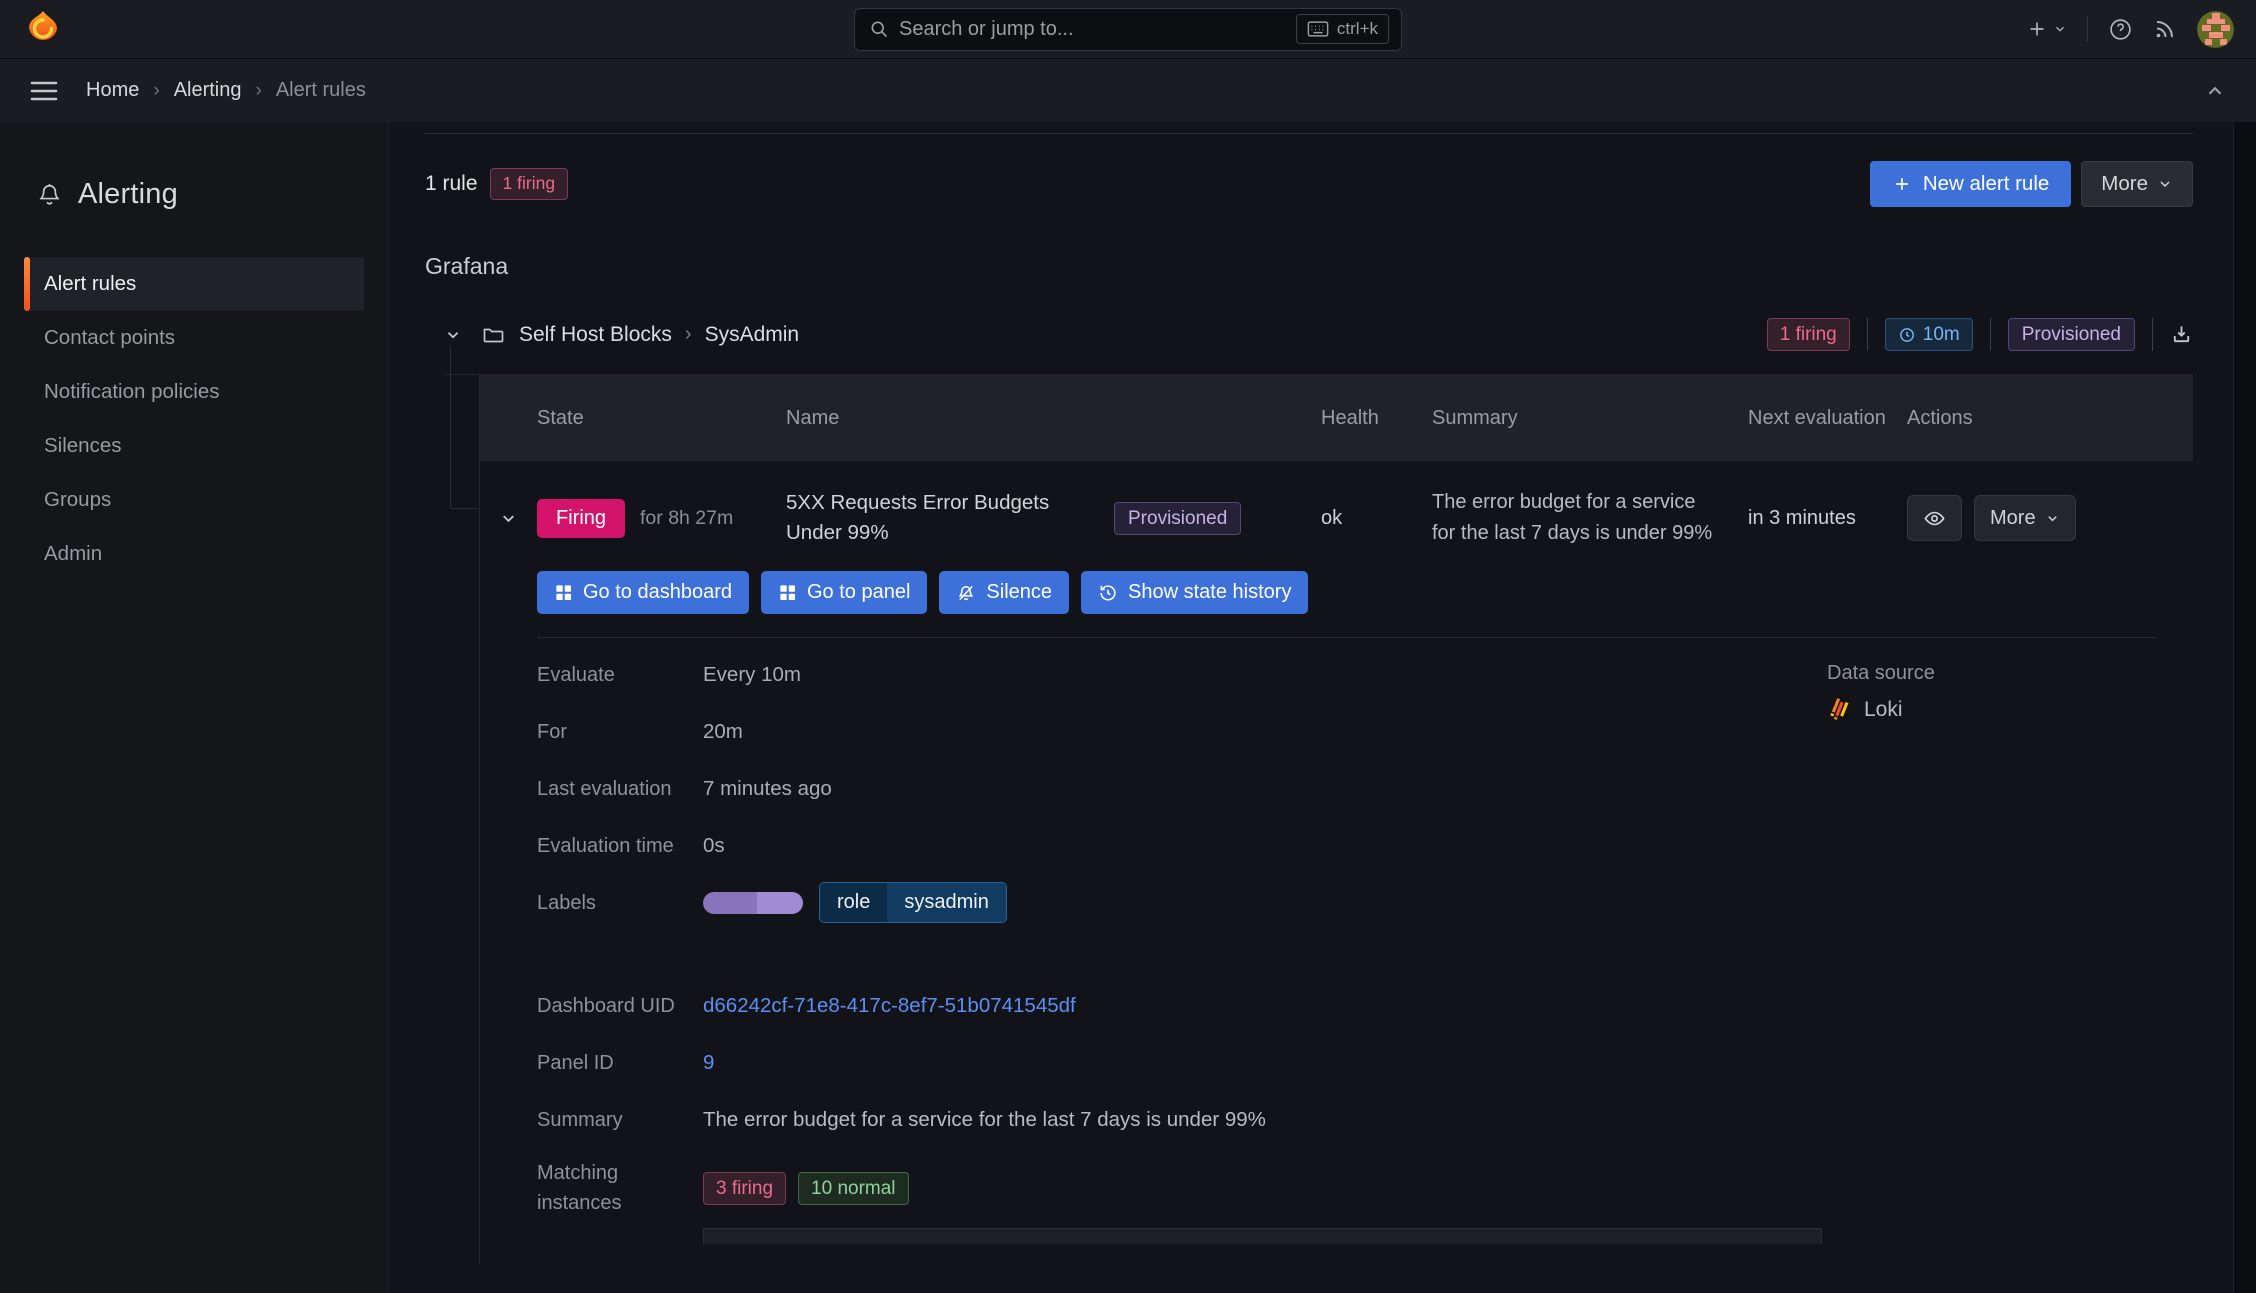 The height and width of the screenshot is (1293, 2256). Describe the element at coordinates (1262, 1236) in the screenshot. I see `instances-table-edge` at that location.